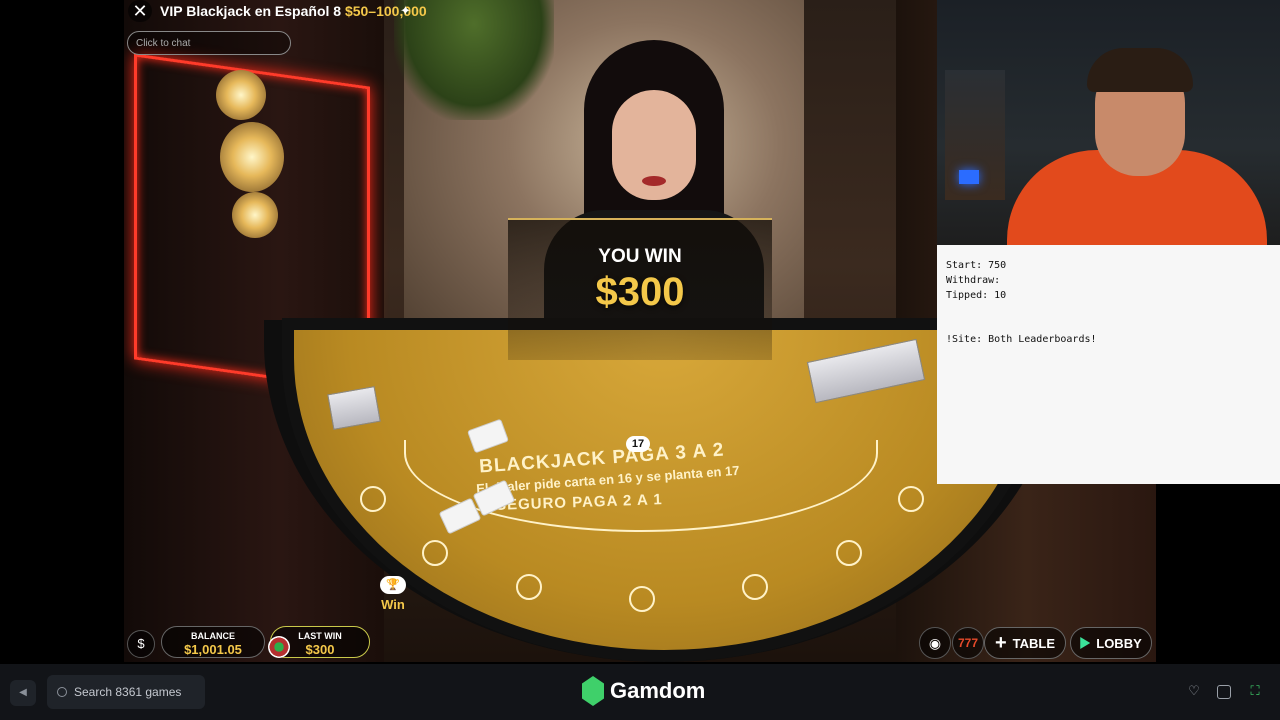 This screenshot has width=1280, height=720. What do you see at coordinates (658, 690) in the screenshot?
I see `brand-name: Gamdom` at bounding box center [658, 690].